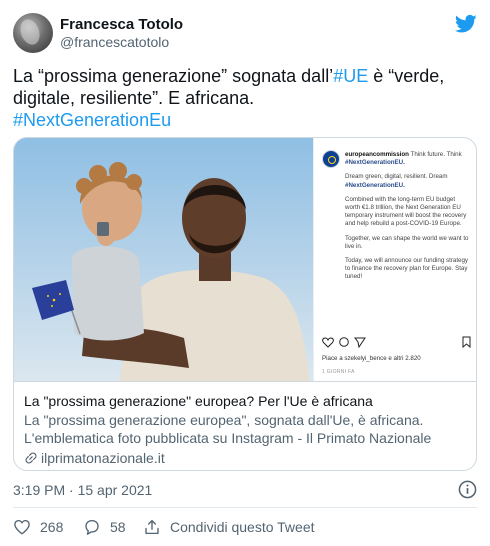  What do you see at coordinates (22, 527) in the screenshot?
I see `heart-icon` at bounding box center [22, 527].